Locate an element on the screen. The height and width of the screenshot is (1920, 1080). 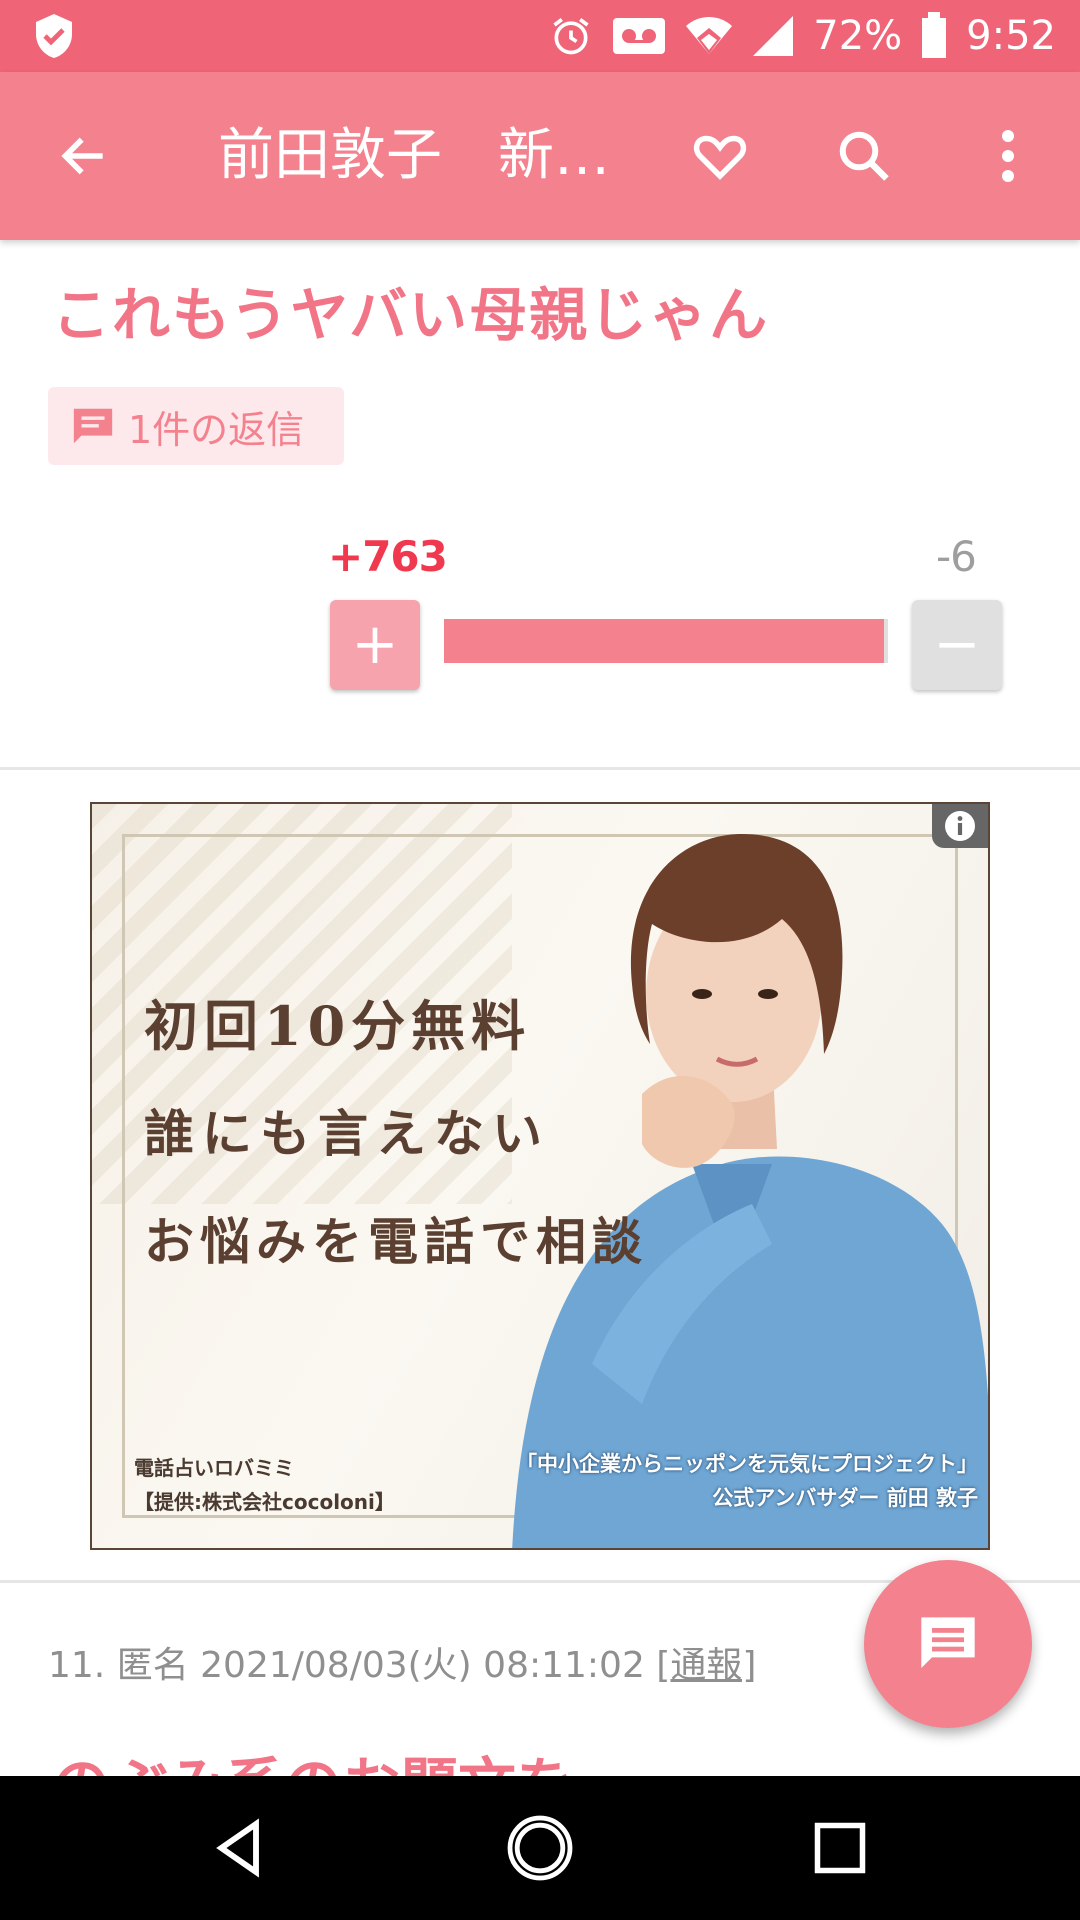
ad-brand-name: 電話占いロバミミ is located at coordinates (214, 1468).